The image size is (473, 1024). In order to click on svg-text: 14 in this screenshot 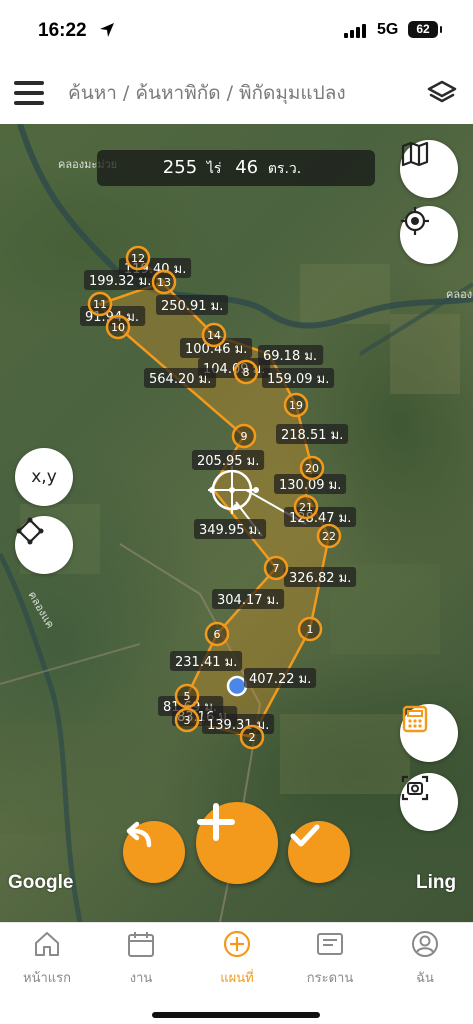, I will do `click(214, 335)`.